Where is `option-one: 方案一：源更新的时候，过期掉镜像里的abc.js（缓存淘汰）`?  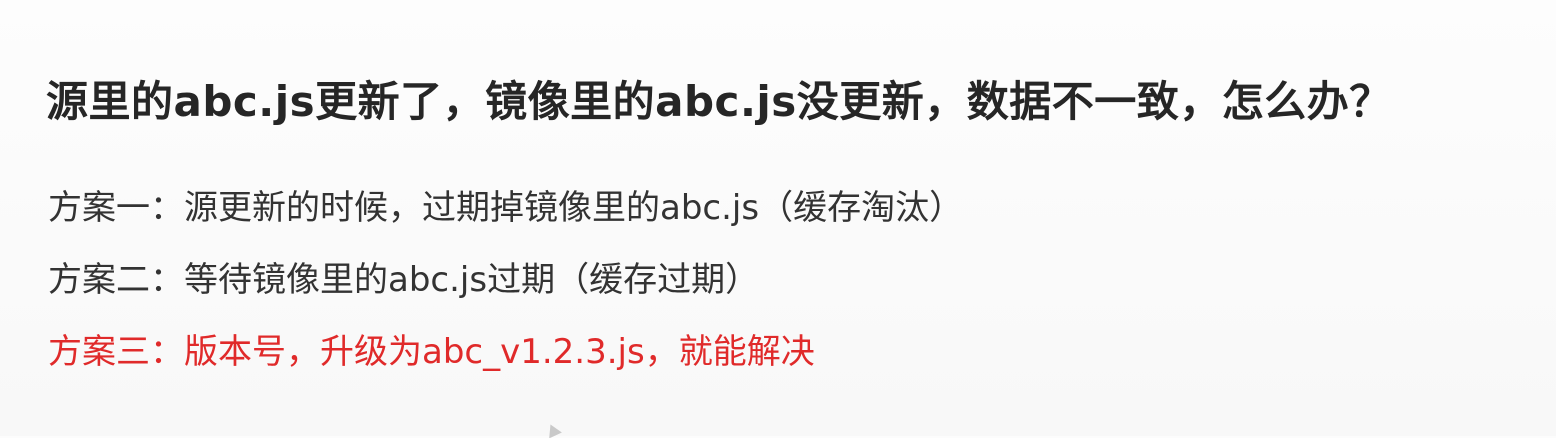 option-one: 方案一：源更新的时候，过期掉镜像里的abc.js（缓存淘汰） is located at coordinates (506, 208).